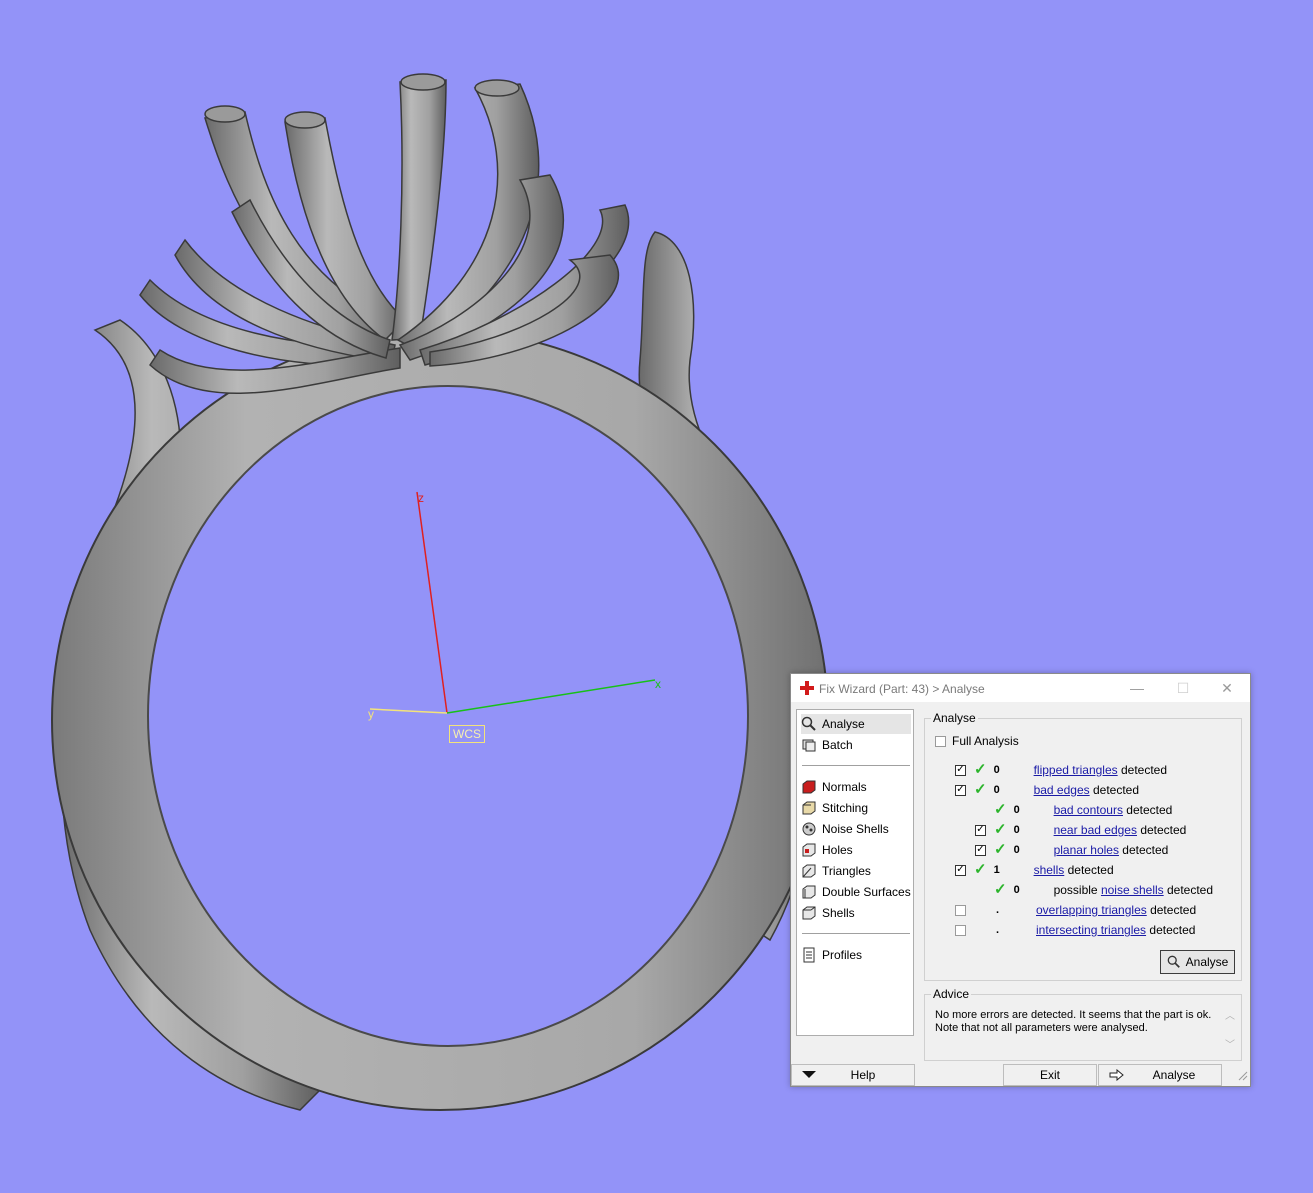  Describe the element at coordinates (856, 745) in the screenshot. I see `nav-item-batch: Batch` at that location.